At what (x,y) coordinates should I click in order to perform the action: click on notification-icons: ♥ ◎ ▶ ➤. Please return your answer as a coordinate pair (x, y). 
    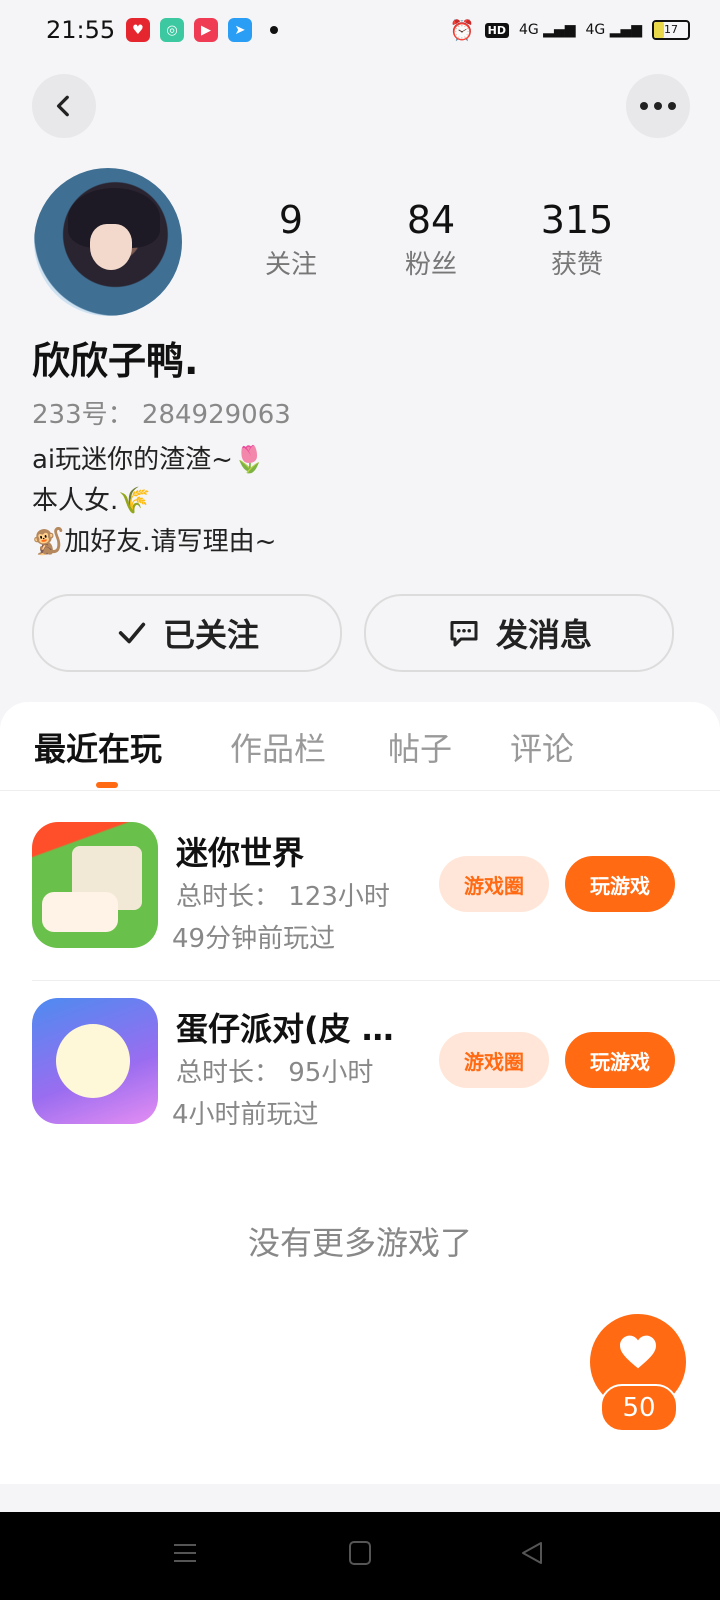
    Looking at the image, I should click on (202, 30).